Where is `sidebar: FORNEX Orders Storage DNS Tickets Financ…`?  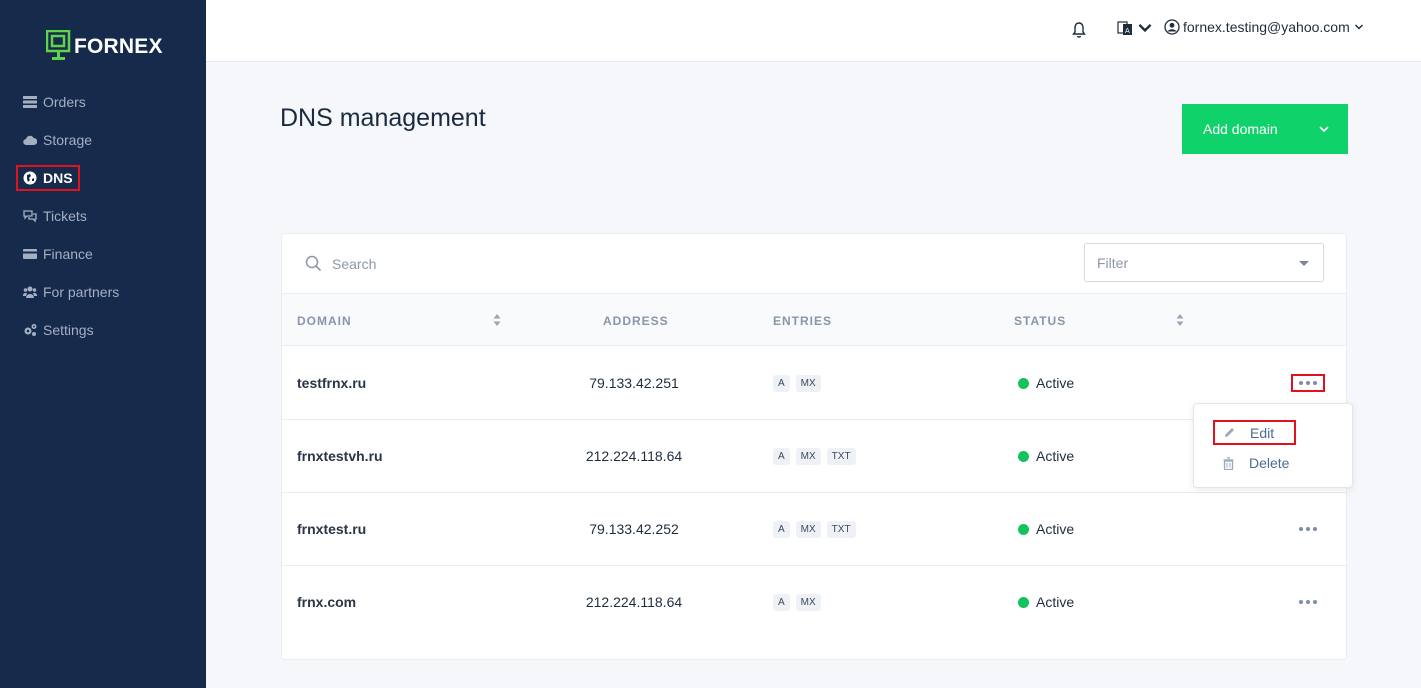 sidebar: FORNEX Orders Storage DNS Tickets Financ… is located at coordinates (103, 344).